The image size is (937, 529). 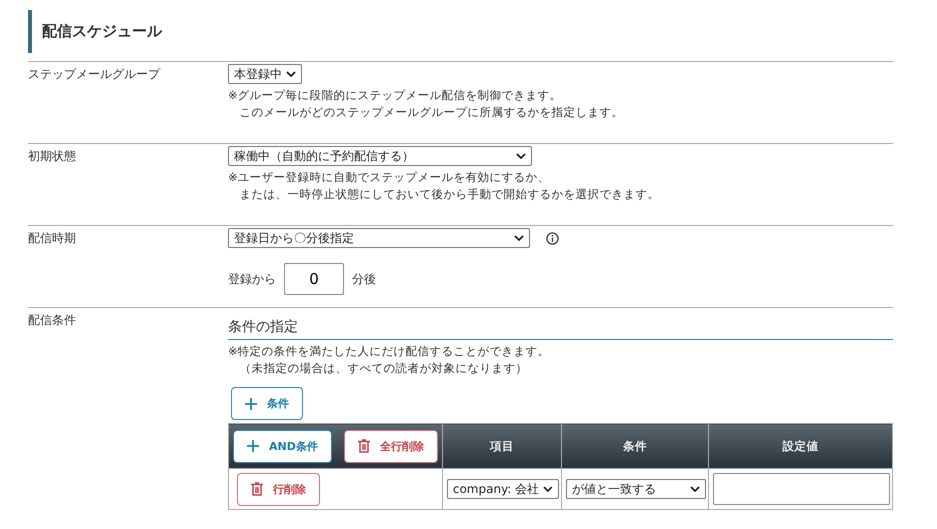 I want to click on delete-row-button: 行削除, so click(x=278, y=489).